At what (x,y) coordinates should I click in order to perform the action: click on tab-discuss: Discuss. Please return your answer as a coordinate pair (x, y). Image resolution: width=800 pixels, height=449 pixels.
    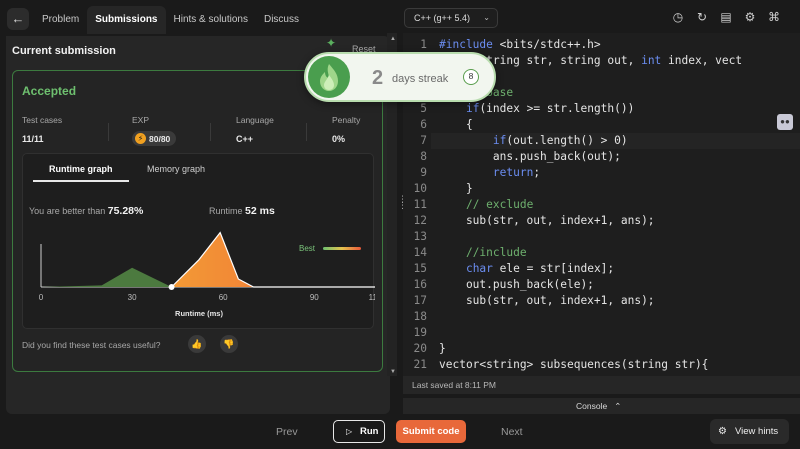
    Looking at the image, I should click on (281, 20).